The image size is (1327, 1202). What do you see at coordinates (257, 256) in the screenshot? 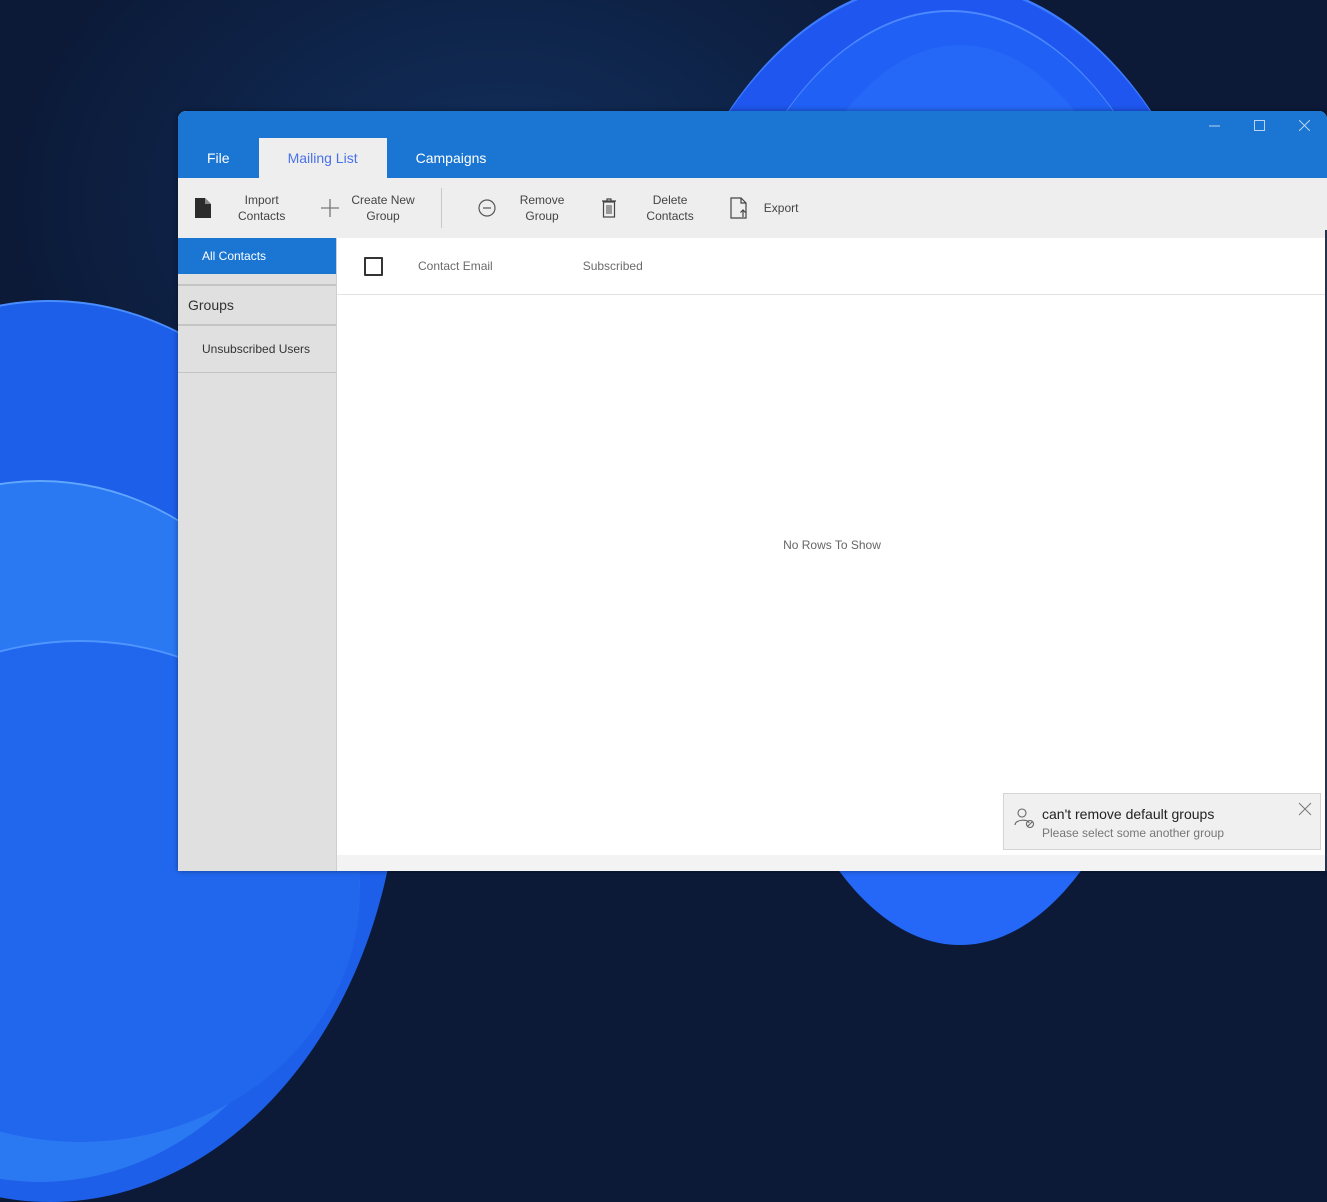
I see `sidebar-item-all-contacts: All Contacts` at bounding box center [257, 256].